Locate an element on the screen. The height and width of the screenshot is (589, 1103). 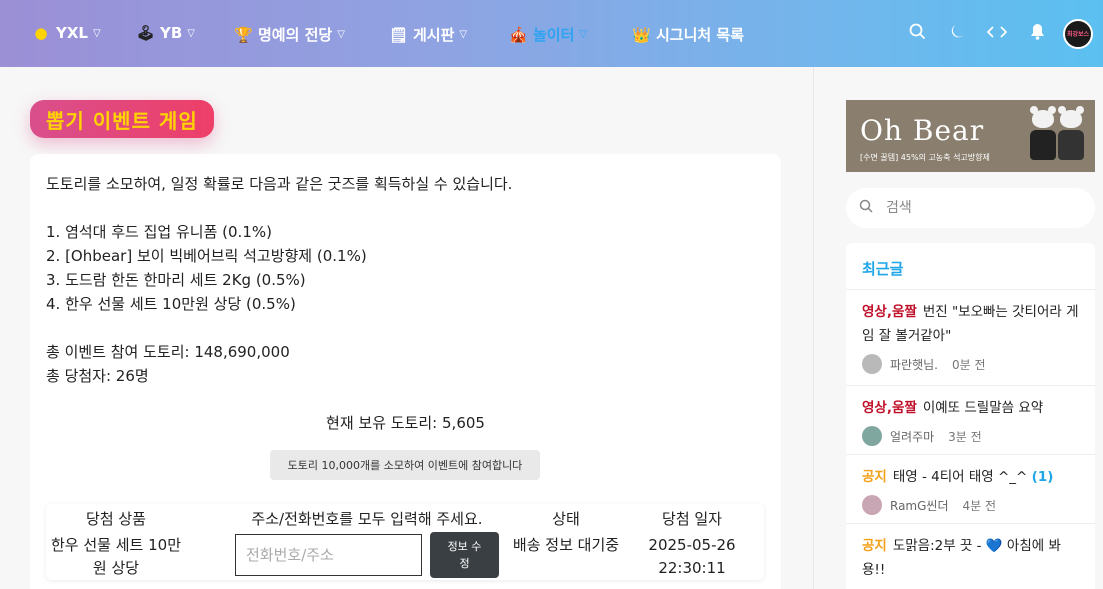
nav-item-label: YB is located at coordinates (171, 33).